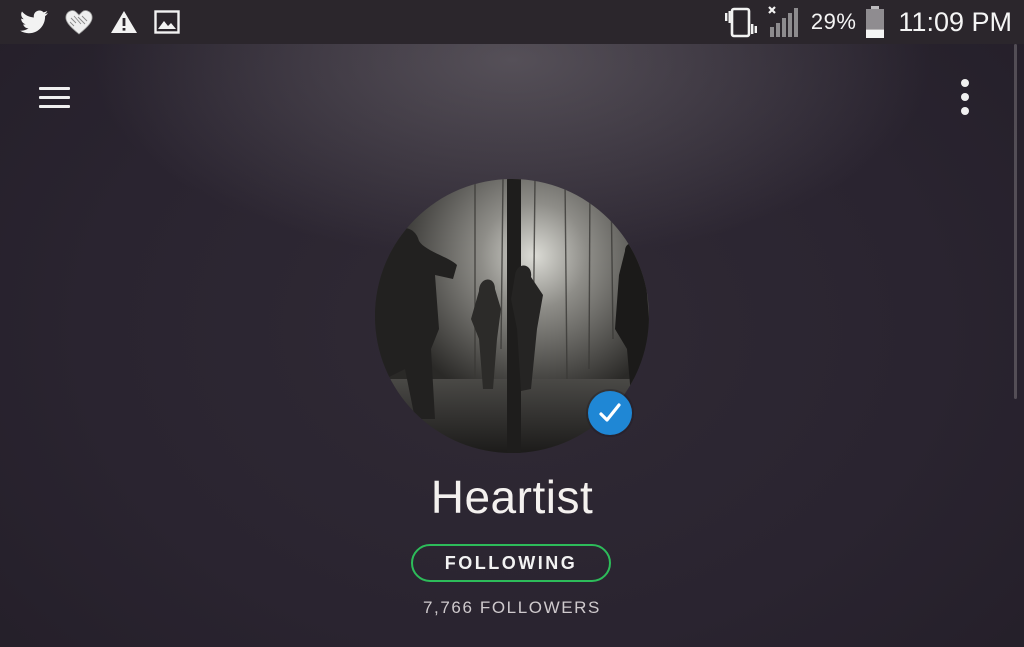  Describe the element at coordinates (167, 22) in the screenshot. I see `image-icon` at that location.